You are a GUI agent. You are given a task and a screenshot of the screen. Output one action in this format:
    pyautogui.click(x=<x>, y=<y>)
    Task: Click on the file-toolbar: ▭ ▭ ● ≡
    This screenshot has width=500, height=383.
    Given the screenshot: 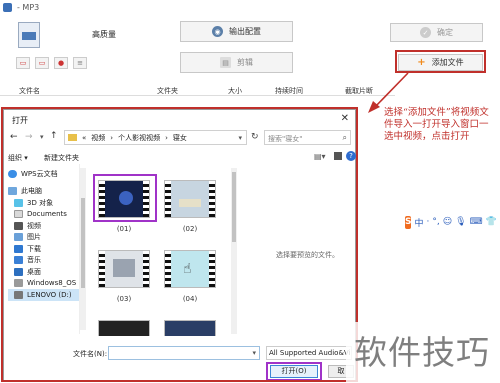 What is the action you would take?
    pyautogui.click(x=61, y=63)
    